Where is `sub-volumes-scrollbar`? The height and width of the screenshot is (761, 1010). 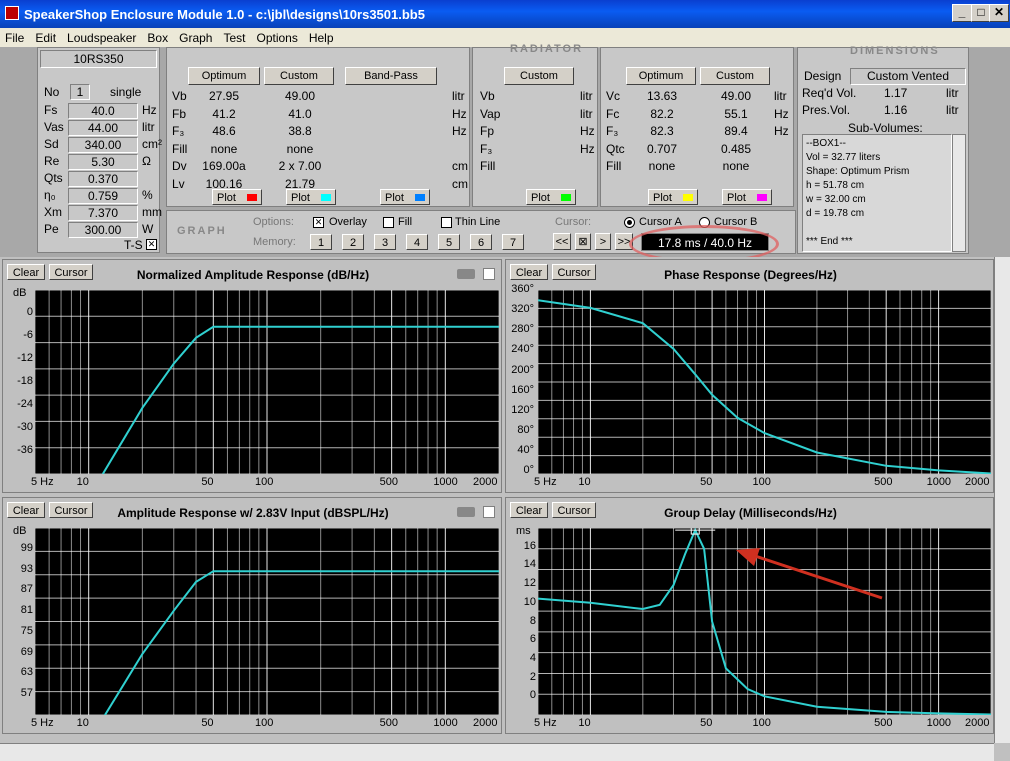
sub-volumes-scrollbar is located at coordinates (959, 193).